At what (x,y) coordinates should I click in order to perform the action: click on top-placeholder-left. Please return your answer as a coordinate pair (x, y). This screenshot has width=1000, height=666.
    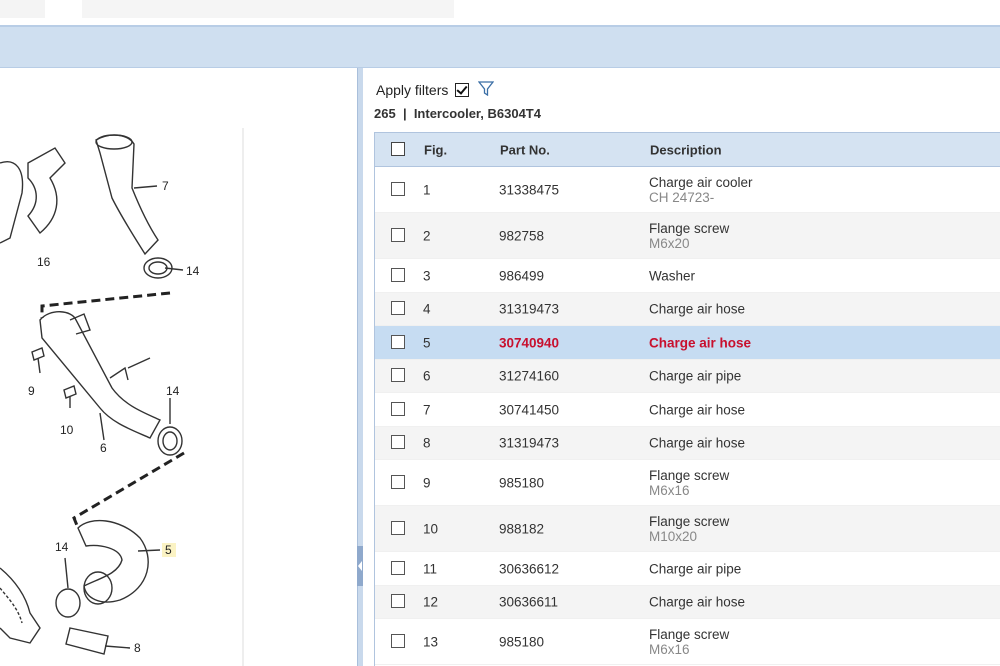
    Looking at the image, I should click on (22, 9).